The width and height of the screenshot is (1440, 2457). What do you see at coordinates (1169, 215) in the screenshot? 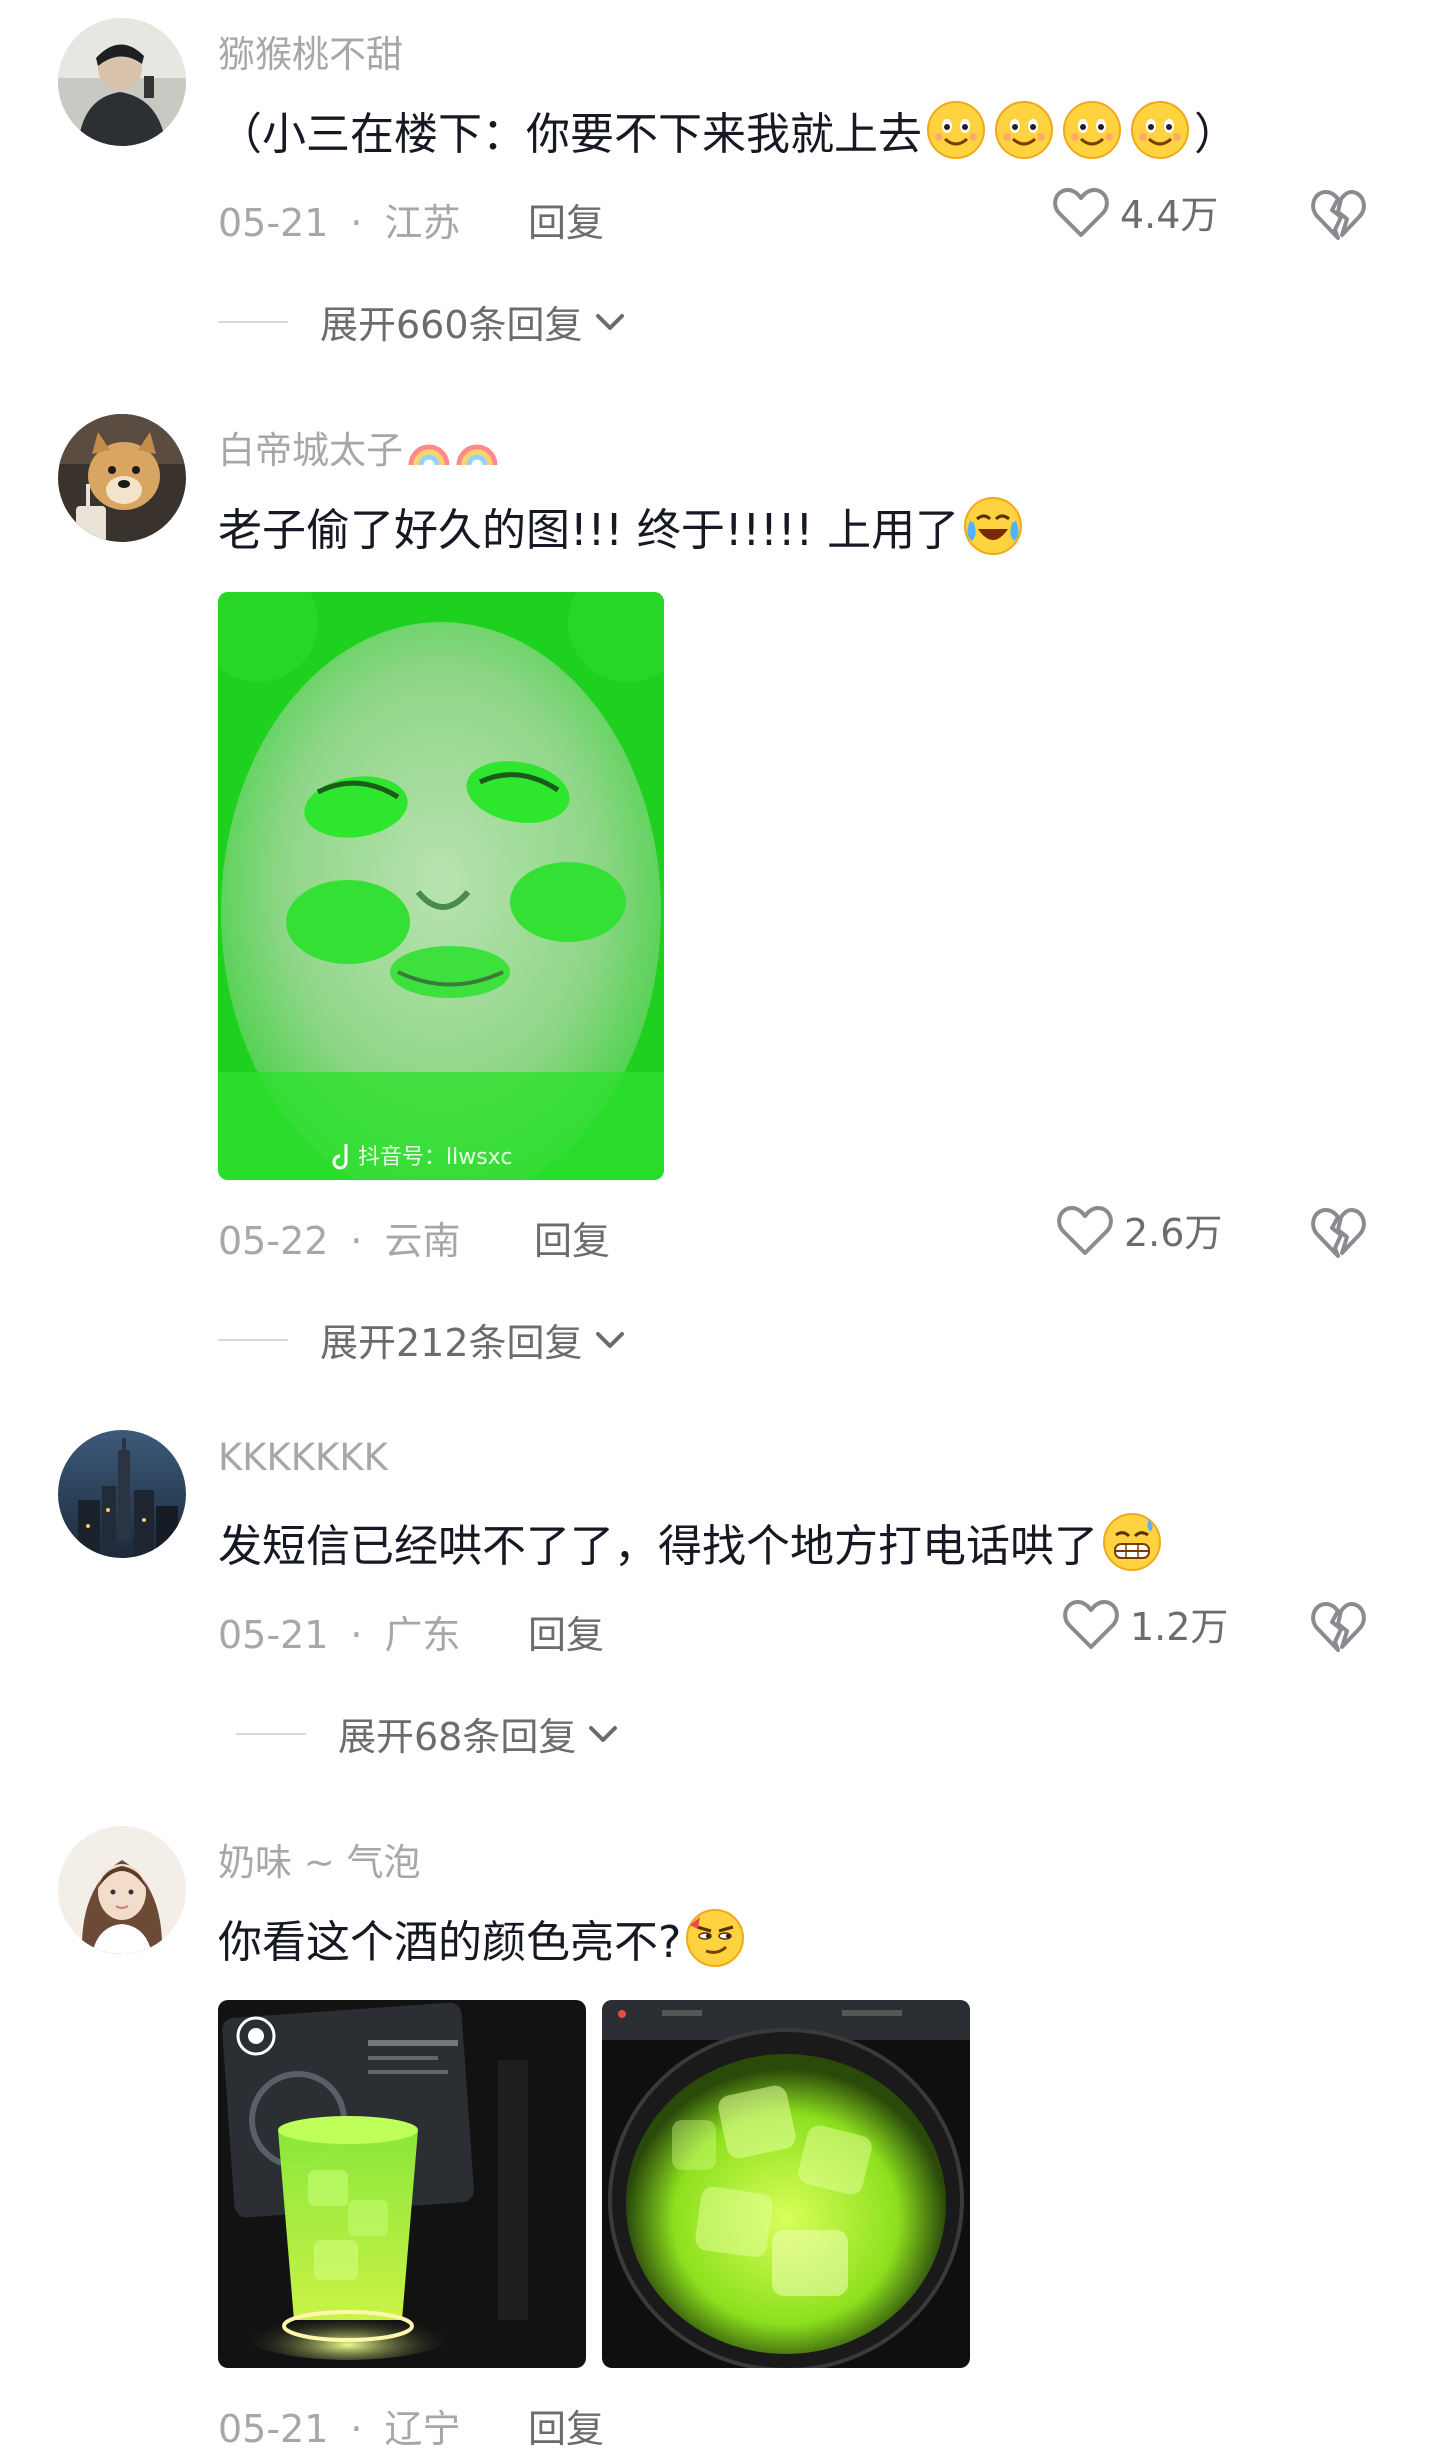
I see `like-count: 4.4万` at bounding box center [1169, 215].